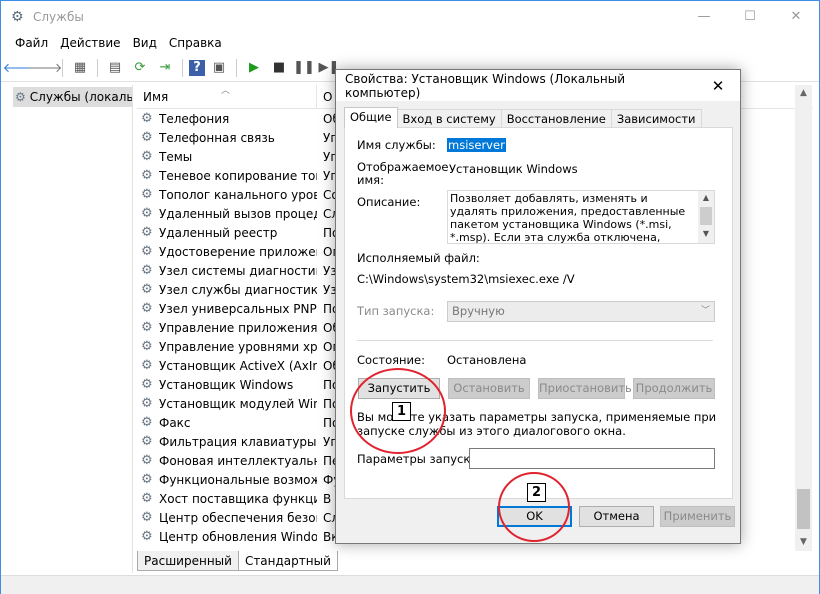  I want to click on pause-icon: ❚❚, so click(304, 68).